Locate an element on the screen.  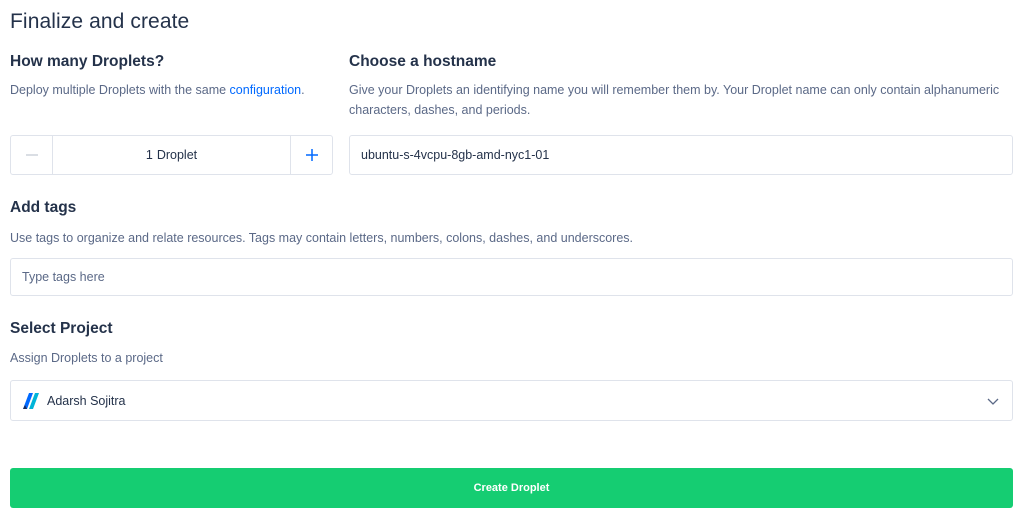
hostname-heading: Choose a hostname is located at coordinates (423, 61).